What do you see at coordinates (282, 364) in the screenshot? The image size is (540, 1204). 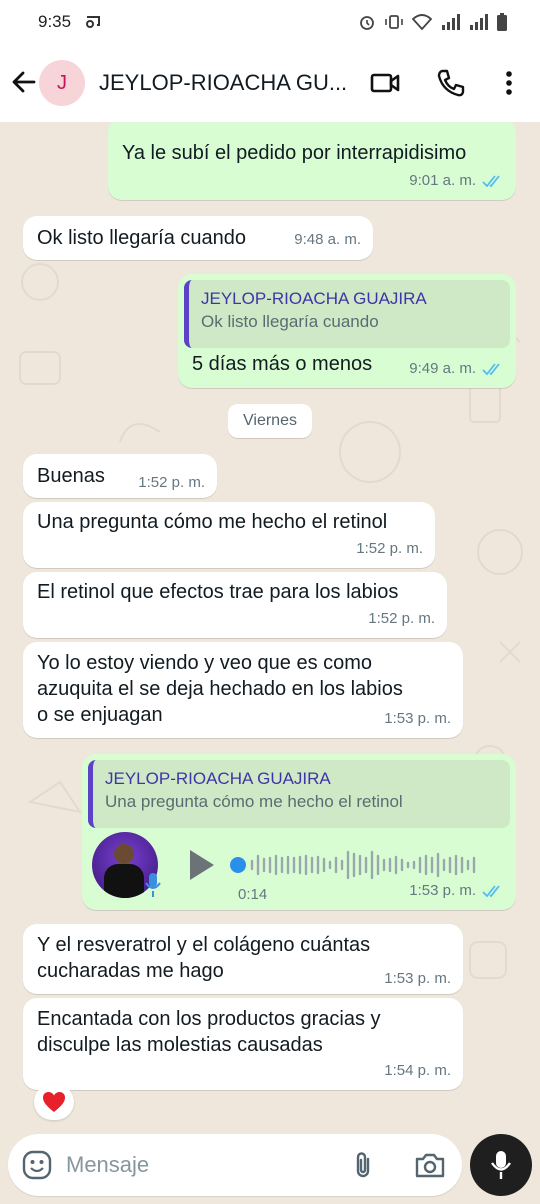 I see `message-text: 5 días más o menos` at bounding box center [282, 364].